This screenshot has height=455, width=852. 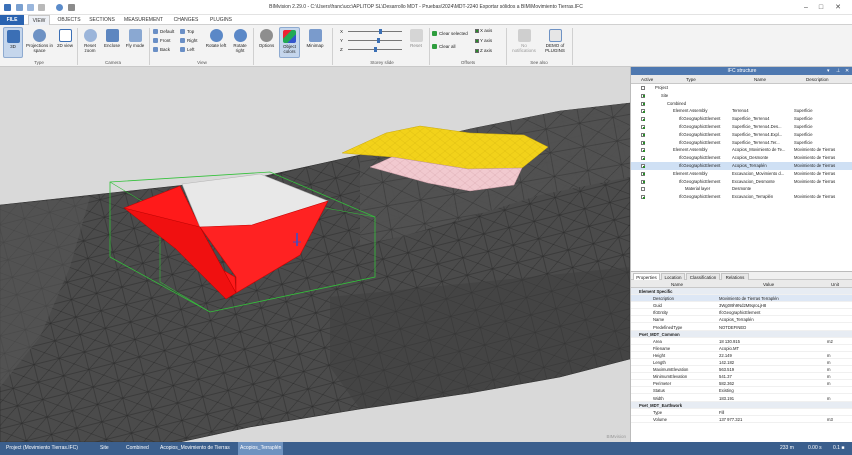 I want to click on view-default-button: Default, so click(x=163, y=31).